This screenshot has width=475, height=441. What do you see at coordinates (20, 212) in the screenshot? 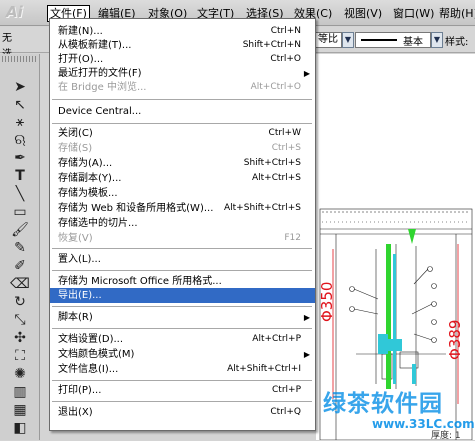
I see `rectangle-tool-icon: ▭` at bounding box center [20, 212].